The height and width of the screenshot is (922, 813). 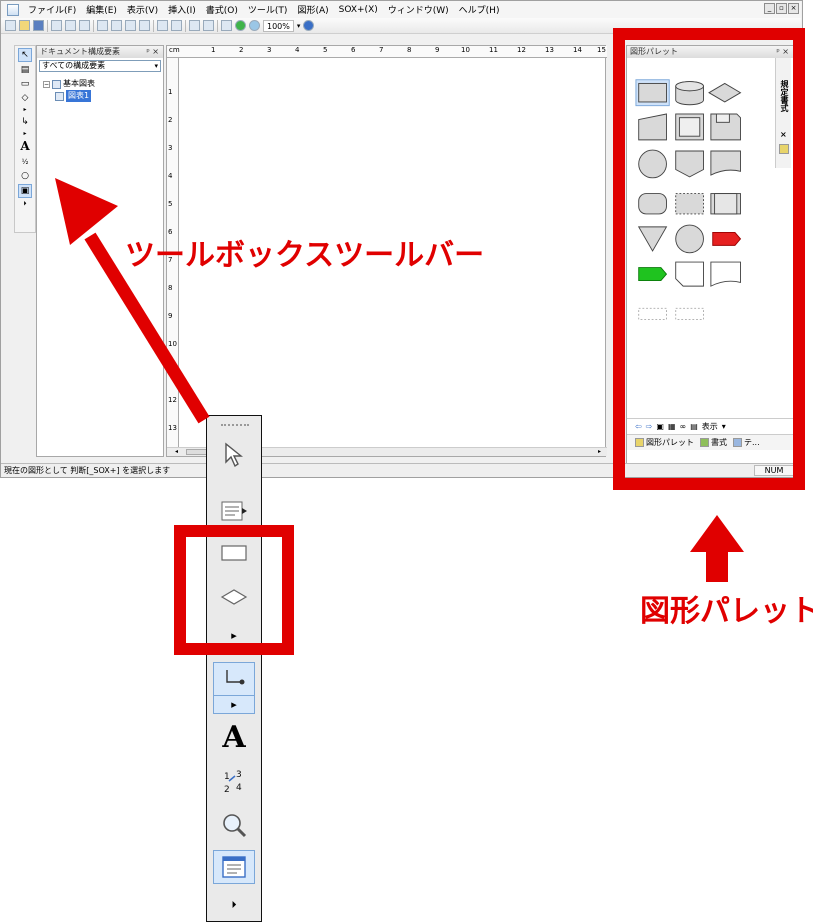 I want to click on menu-format: 書式(O), so click(x=222, y=9).